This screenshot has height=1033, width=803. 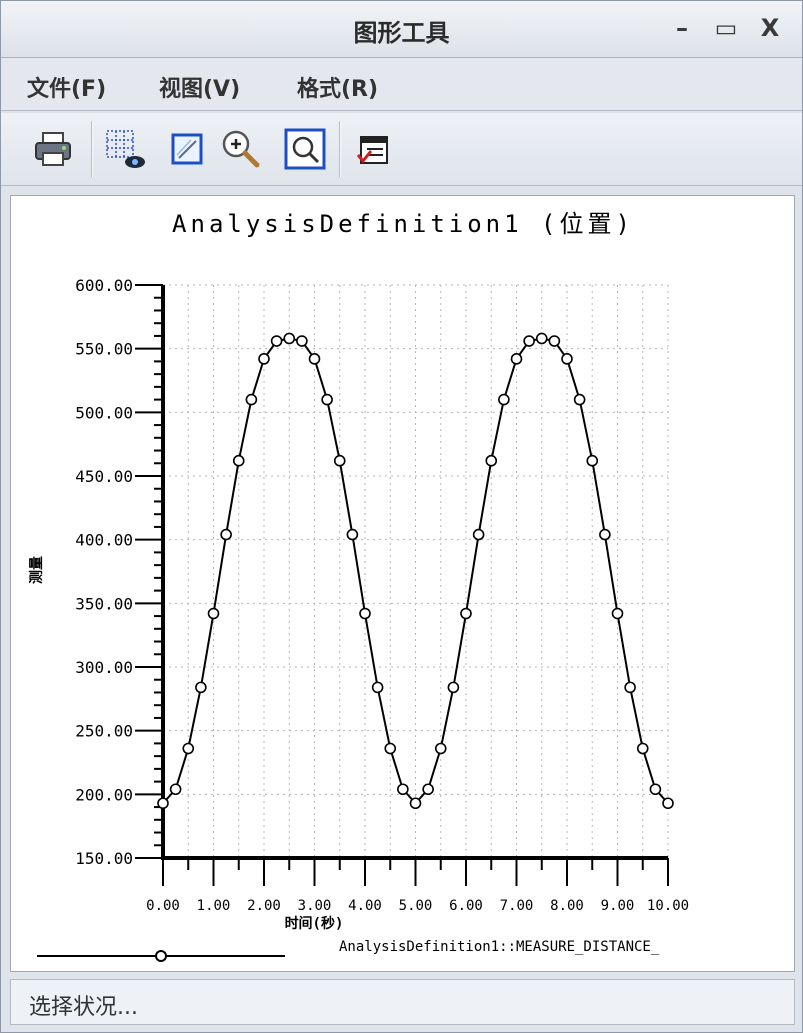 What do you see at coordinates (668, 906) in the screenshot?
I see `x-tick-label: 10.00` at bounding box center [668, 906].